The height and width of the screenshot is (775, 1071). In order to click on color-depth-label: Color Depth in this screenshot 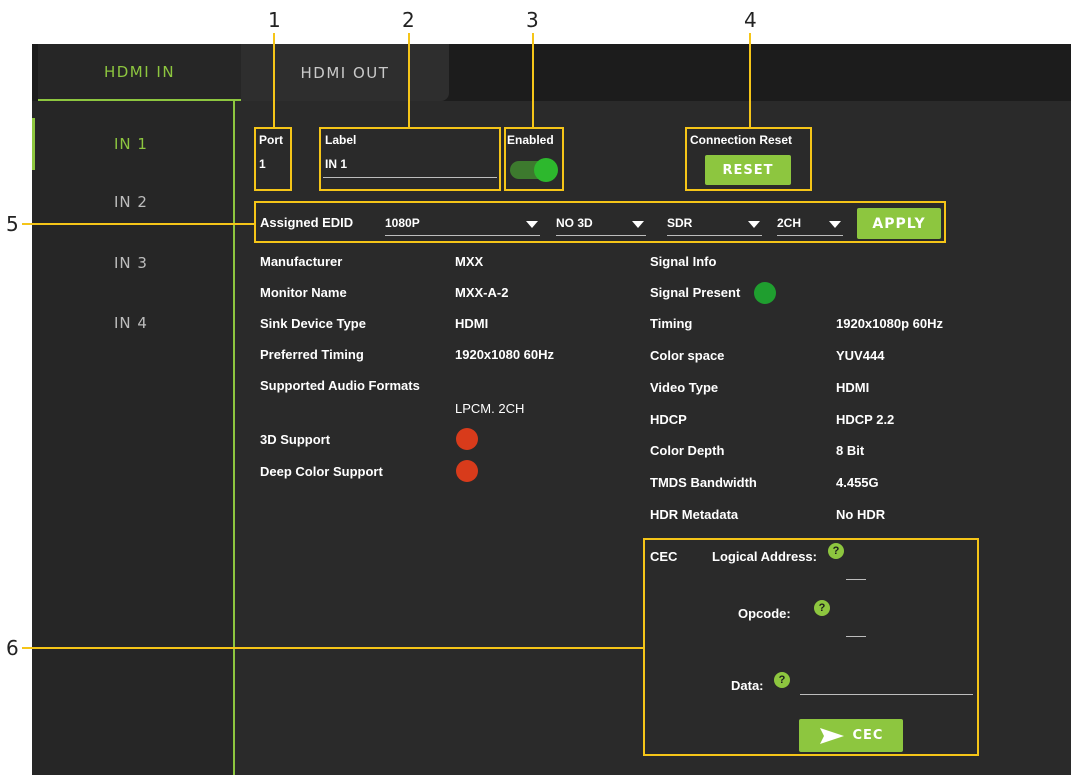, I will do `click(687, 450)`.